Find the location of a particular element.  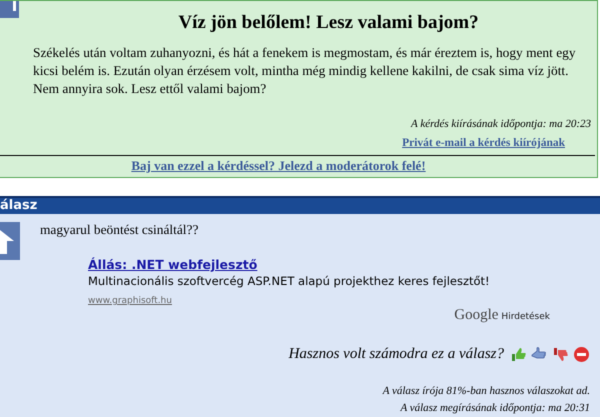

answer-text: magyarul beöntést csináltál?? is located at coordinates (120, 230).